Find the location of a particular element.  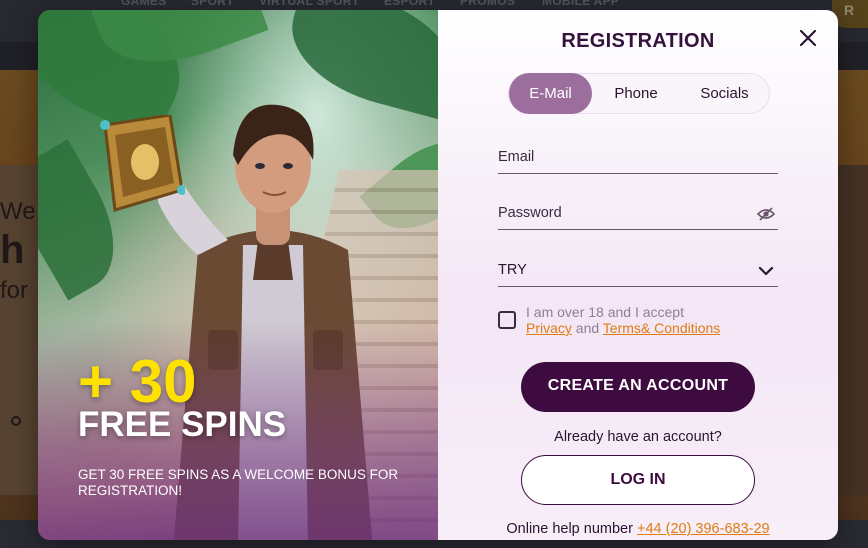

consent-text: I am over 18 and I accept is located at coordinates (605, 312).